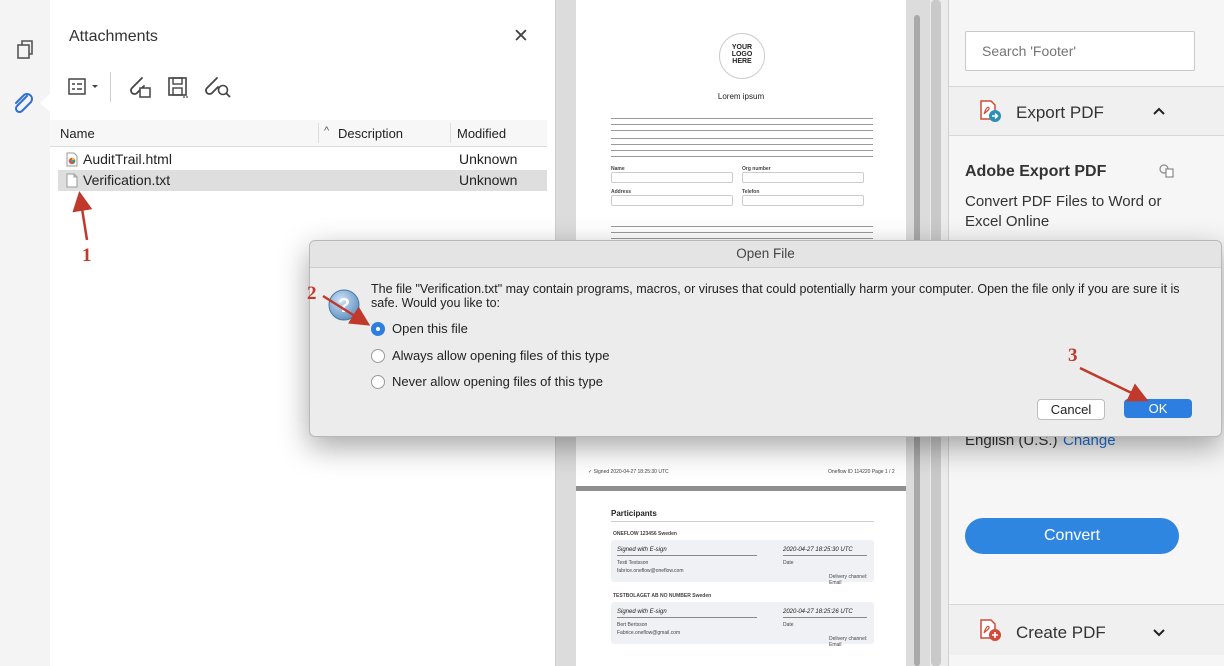 This screenshot has height=666, width=1224. I want to click on annotation-step-2: 2, so click(312, 293).